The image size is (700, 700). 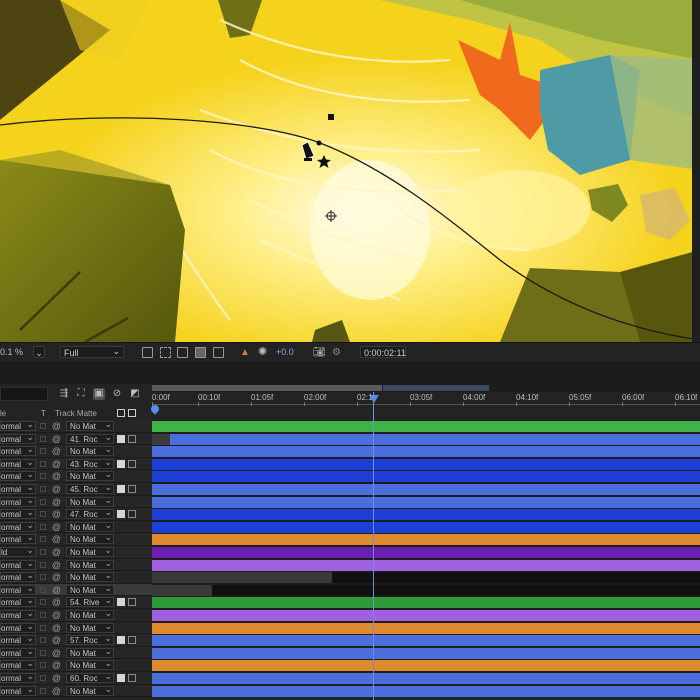 I want to click on matte-source-header-icon, so click(x=121, y=413).